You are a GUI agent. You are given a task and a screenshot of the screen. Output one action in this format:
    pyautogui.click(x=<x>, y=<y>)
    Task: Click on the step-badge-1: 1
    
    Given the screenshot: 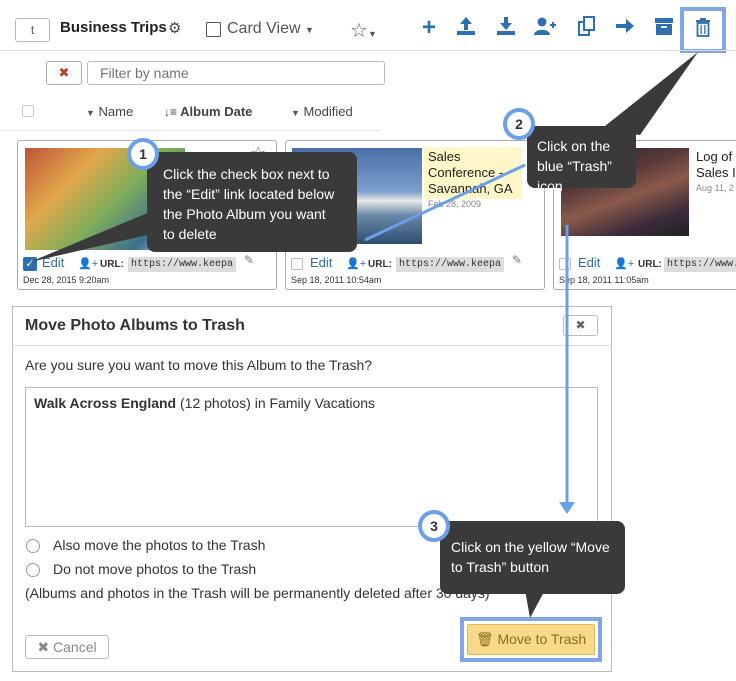 What is the action you would take?
    pyautogui.click(x=143, y=154)
    